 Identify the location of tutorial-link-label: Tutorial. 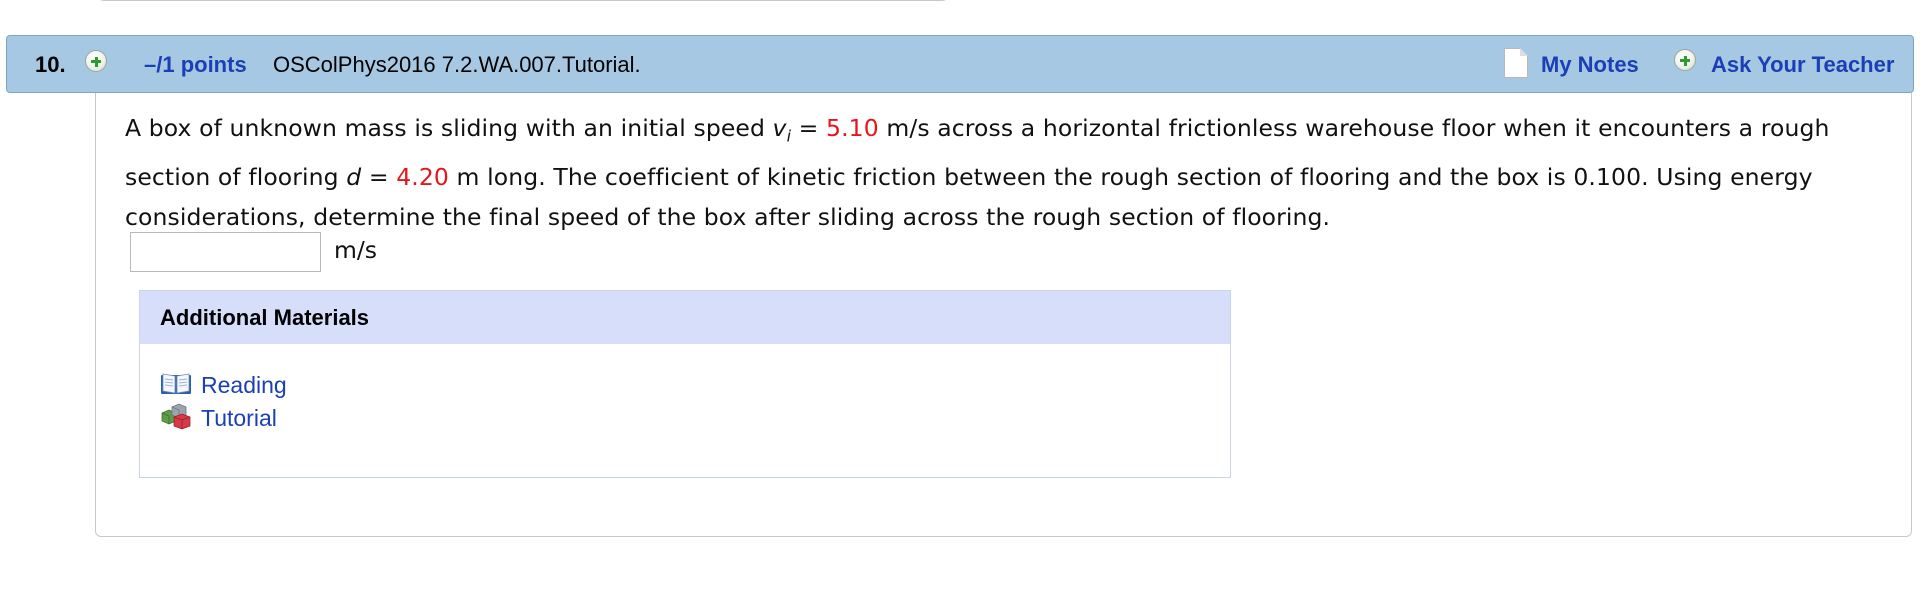
(239, 418).